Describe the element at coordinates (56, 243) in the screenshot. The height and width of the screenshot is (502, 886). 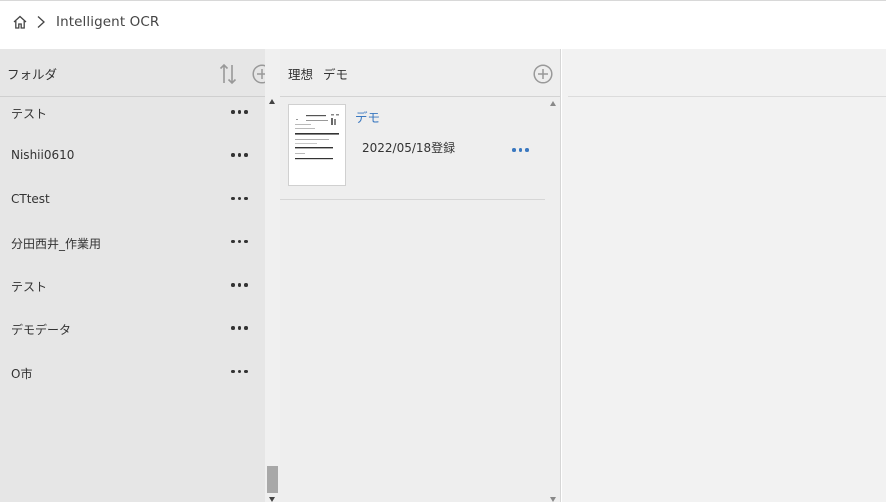
I see `folder-item-label: 分田西井_作業用` at that location.